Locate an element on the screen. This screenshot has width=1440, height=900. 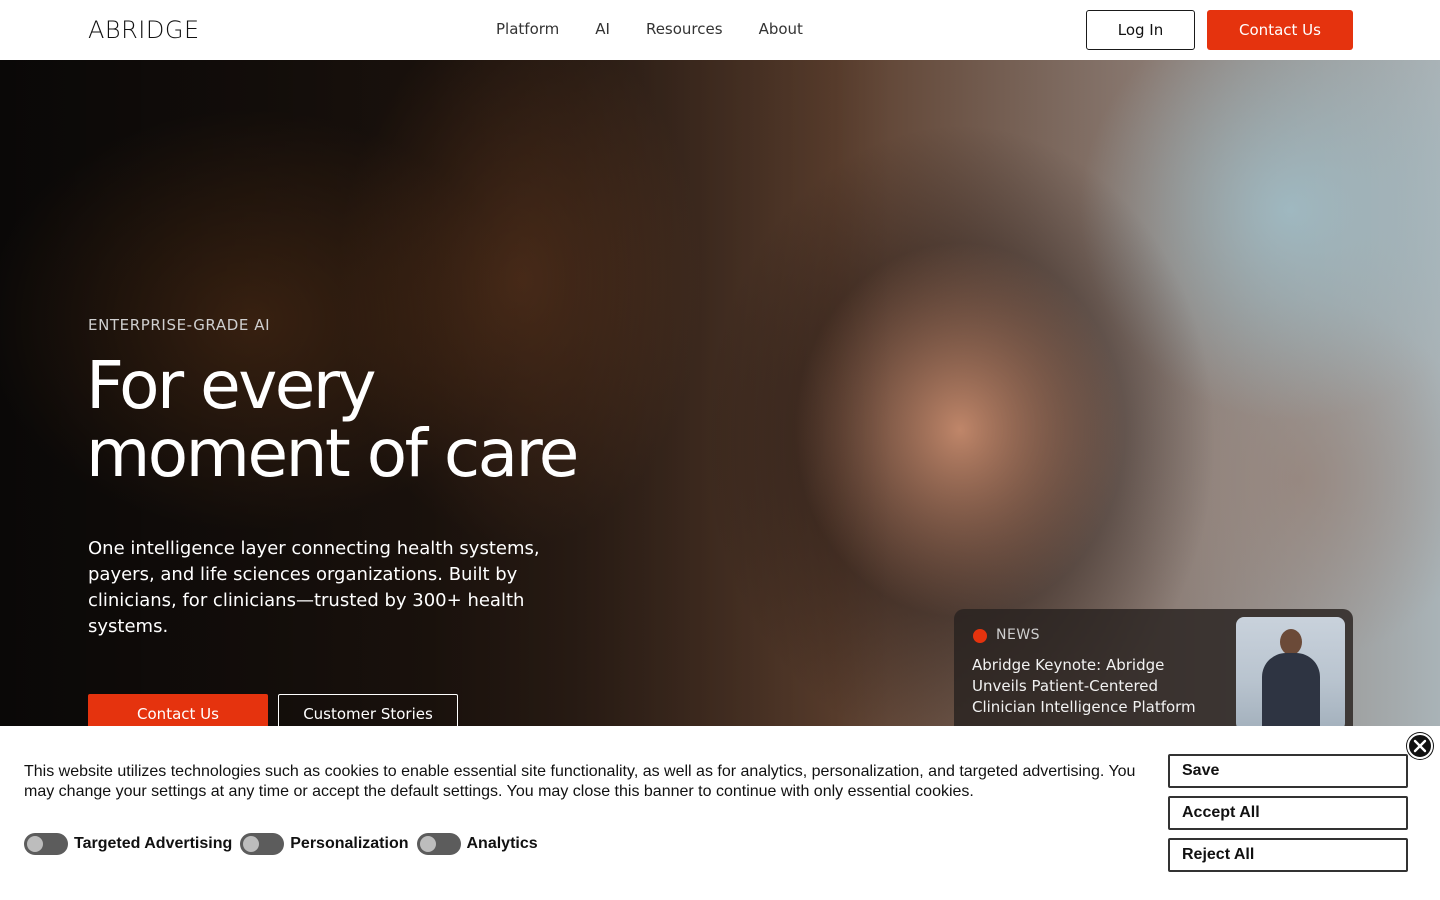
hero-headline-line2: moment of care is located at coordinates (332, 453).